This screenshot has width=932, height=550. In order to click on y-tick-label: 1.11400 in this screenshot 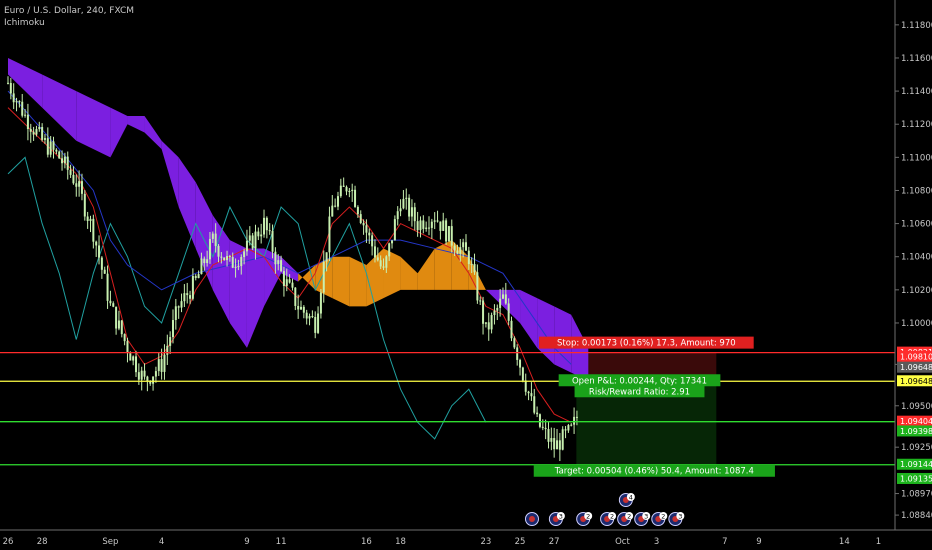, I will do `click(916, 92)`.